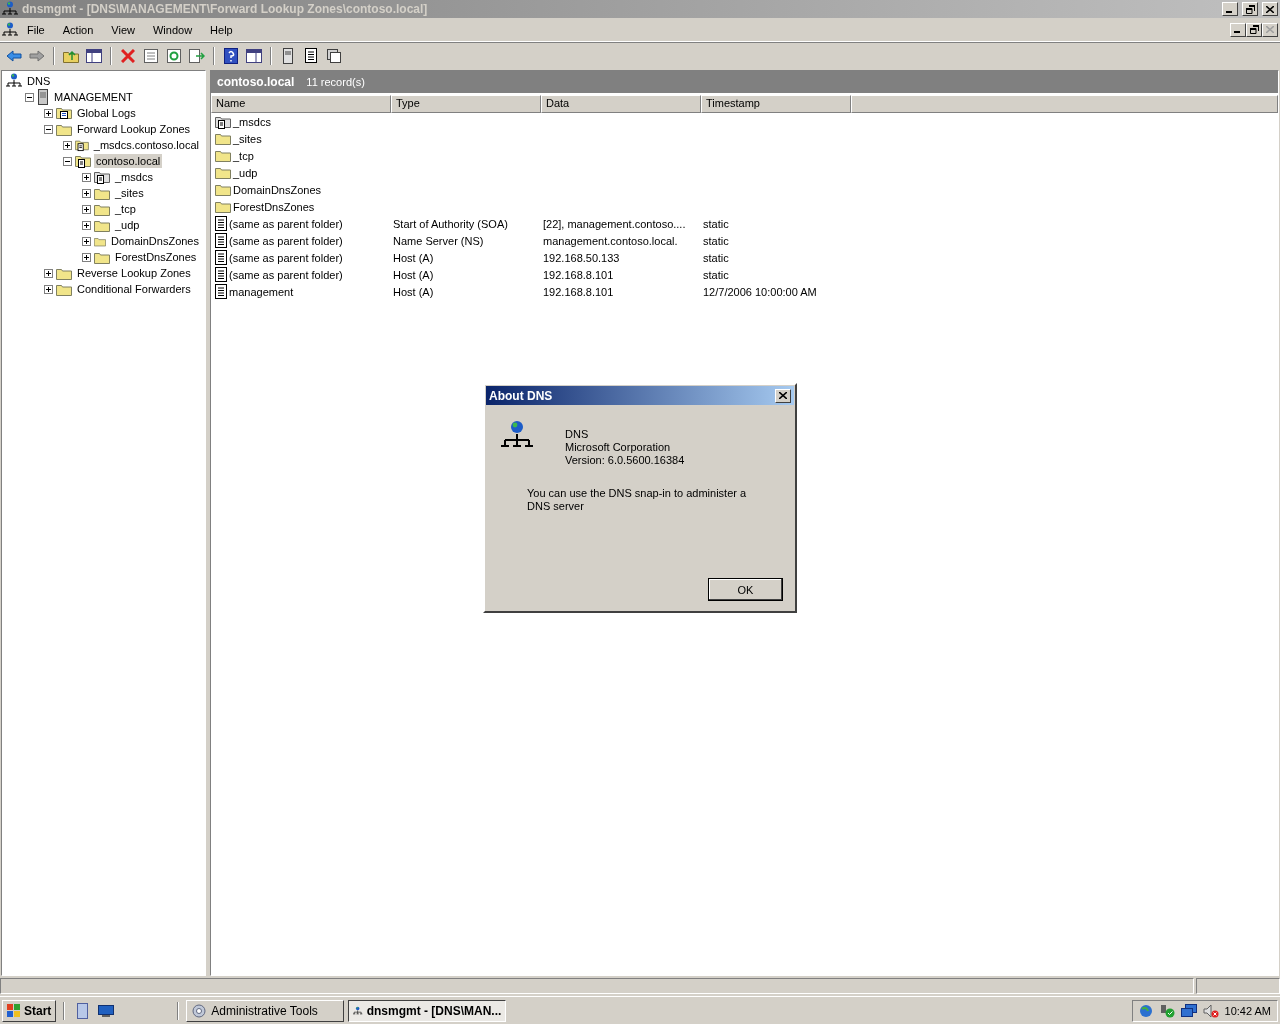  What do you see at coordinates (174, 55) in the screenshot?
I see `refresh-icon` at bounding box center [174, 55].